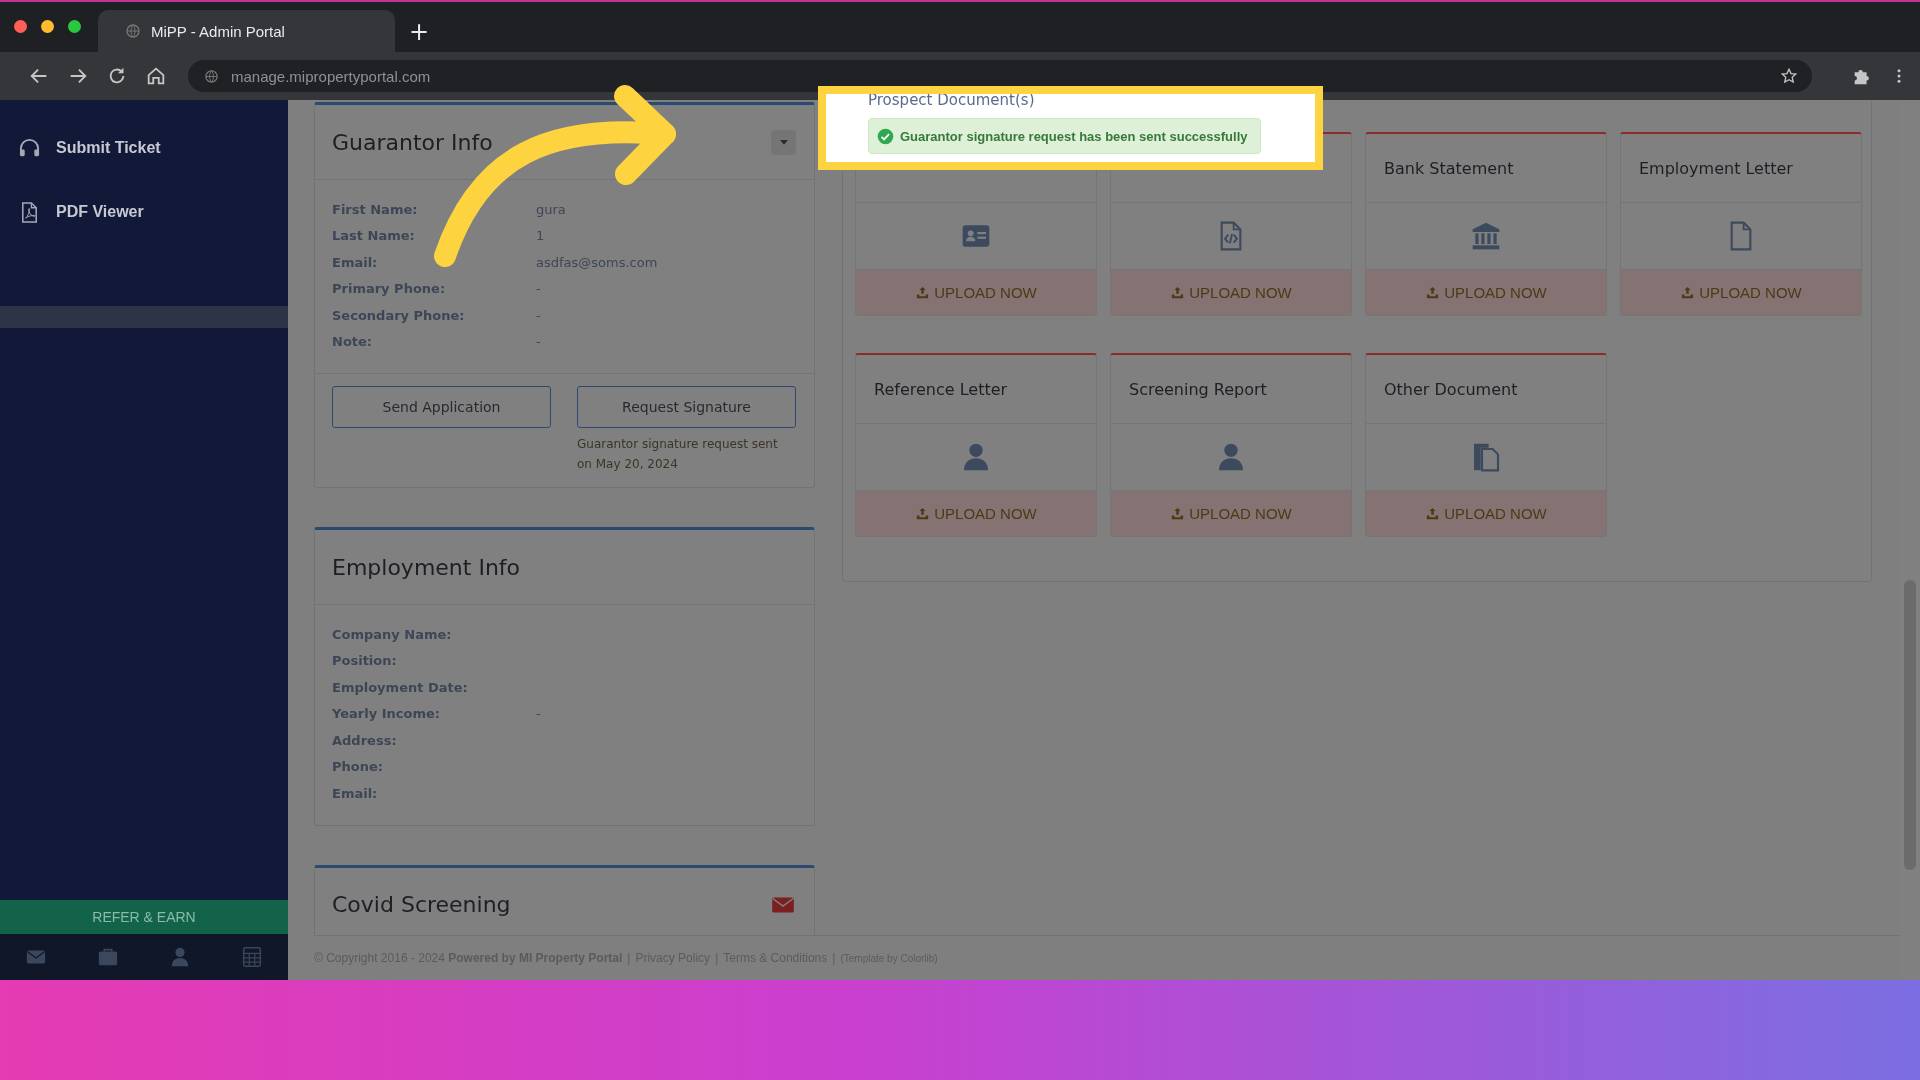 The height and width of the screenshot is (1080, 1920). I want to click on field-label: First Name:, so click(375, 209).